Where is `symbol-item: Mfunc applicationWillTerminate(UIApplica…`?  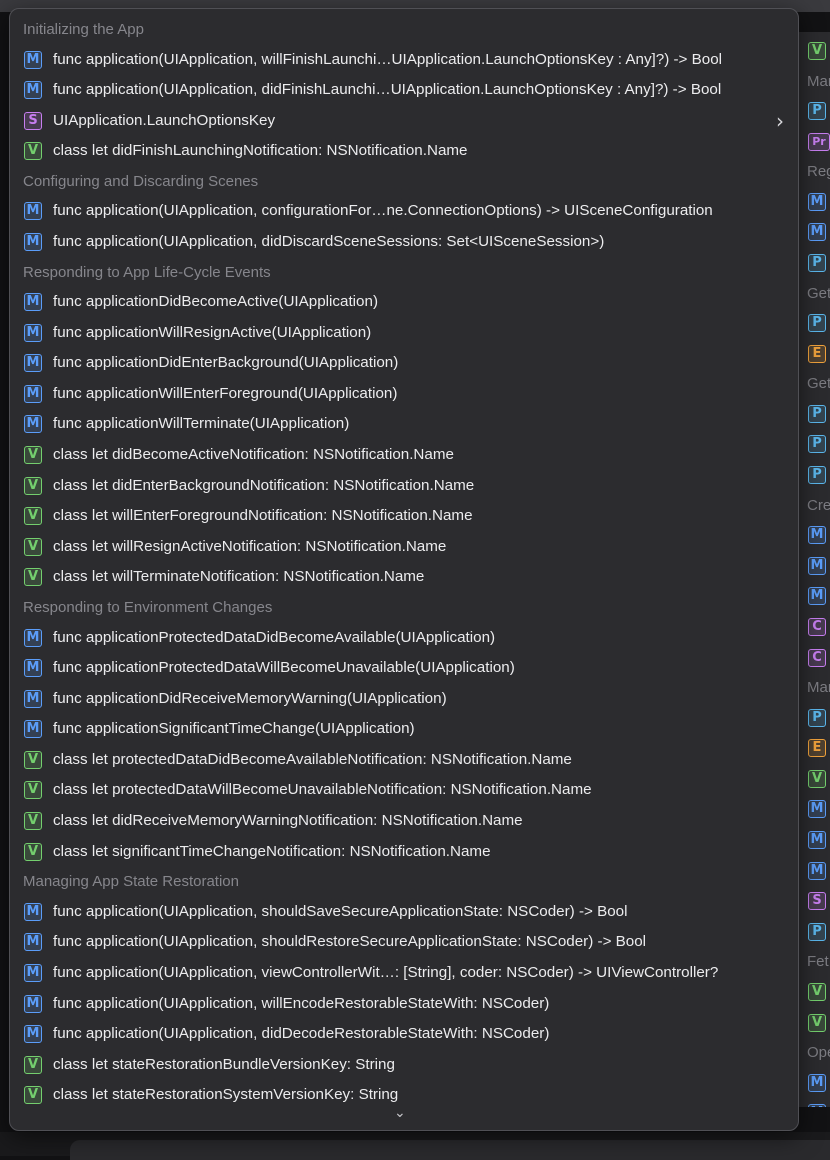 symbol-item: Mfunc applicationWillTerminate(UIApplica… is located at coordinates (404, 424).